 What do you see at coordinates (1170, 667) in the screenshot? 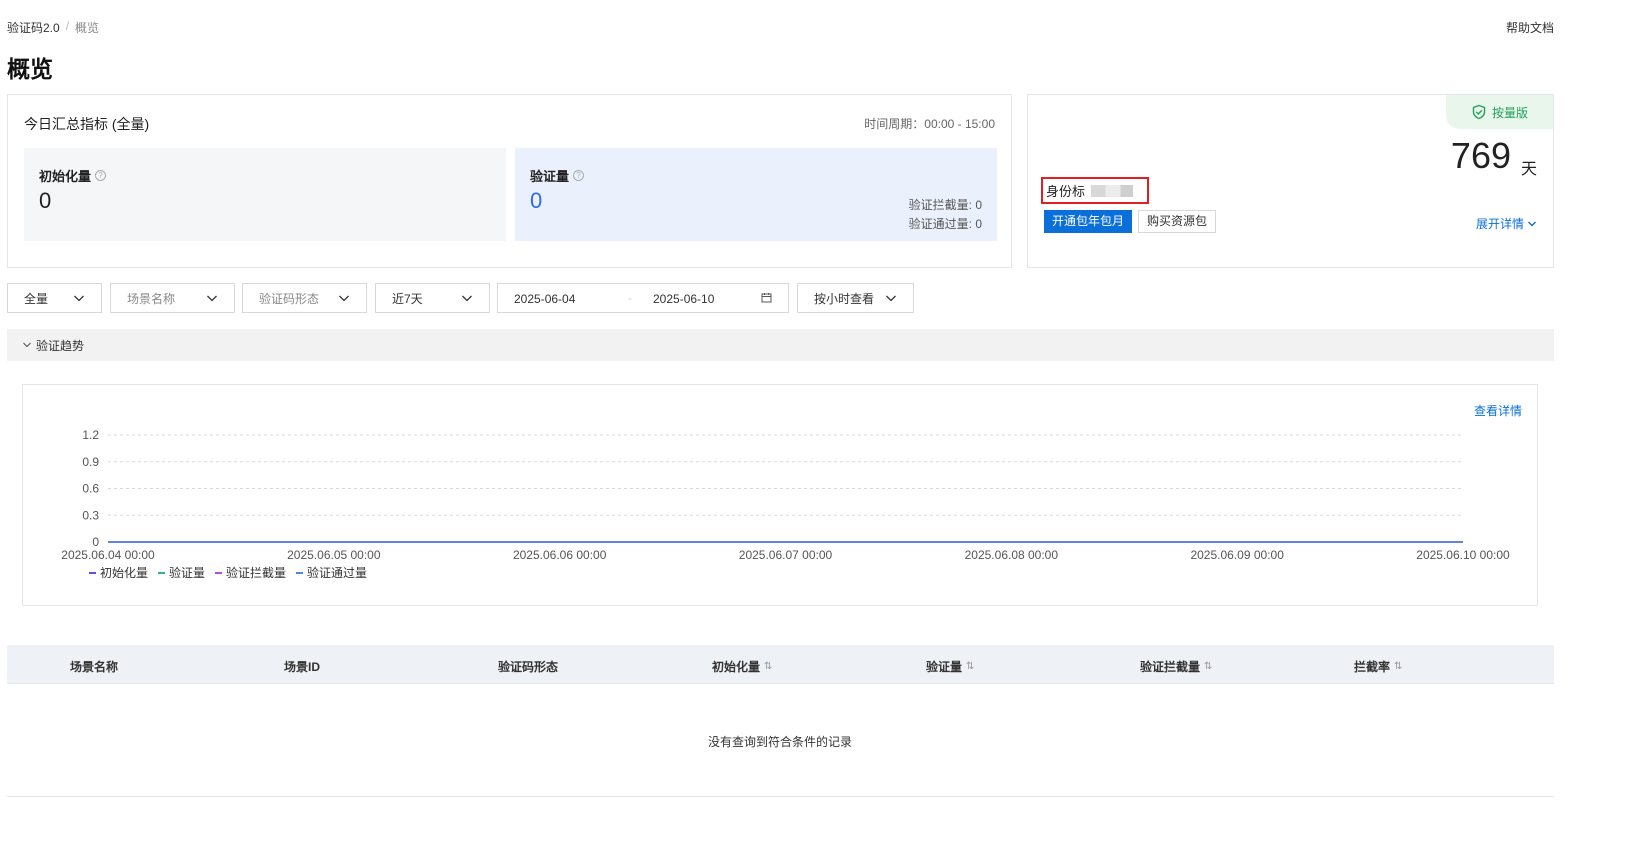
I see `column-header-label: 验证拦截量` at bounding box center [1170, 667].